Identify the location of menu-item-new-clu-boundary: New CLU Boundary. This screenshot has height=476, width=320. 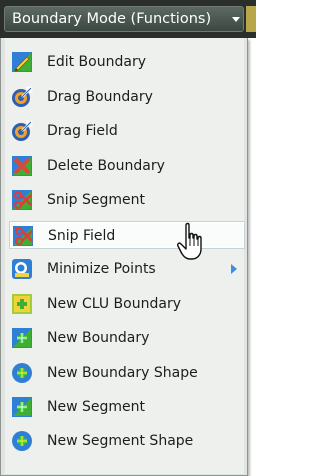
(127, 304).